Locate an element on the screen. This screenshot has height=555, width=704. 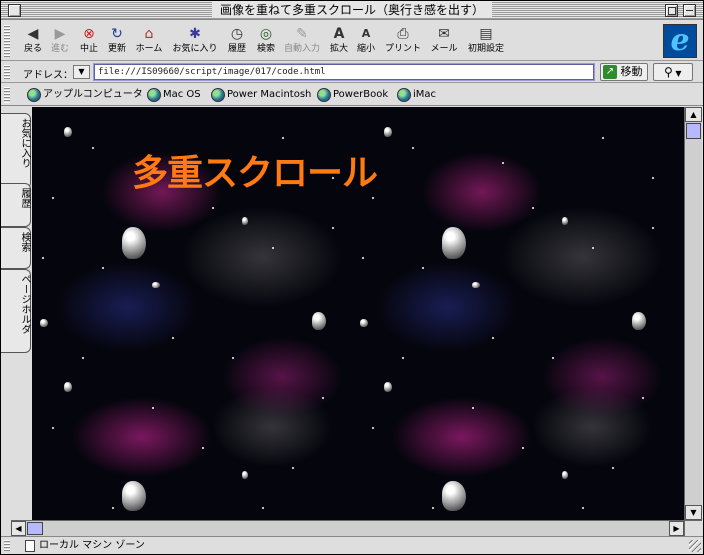
search-button: ◎ 検索 is located at coordinates (266, 41).